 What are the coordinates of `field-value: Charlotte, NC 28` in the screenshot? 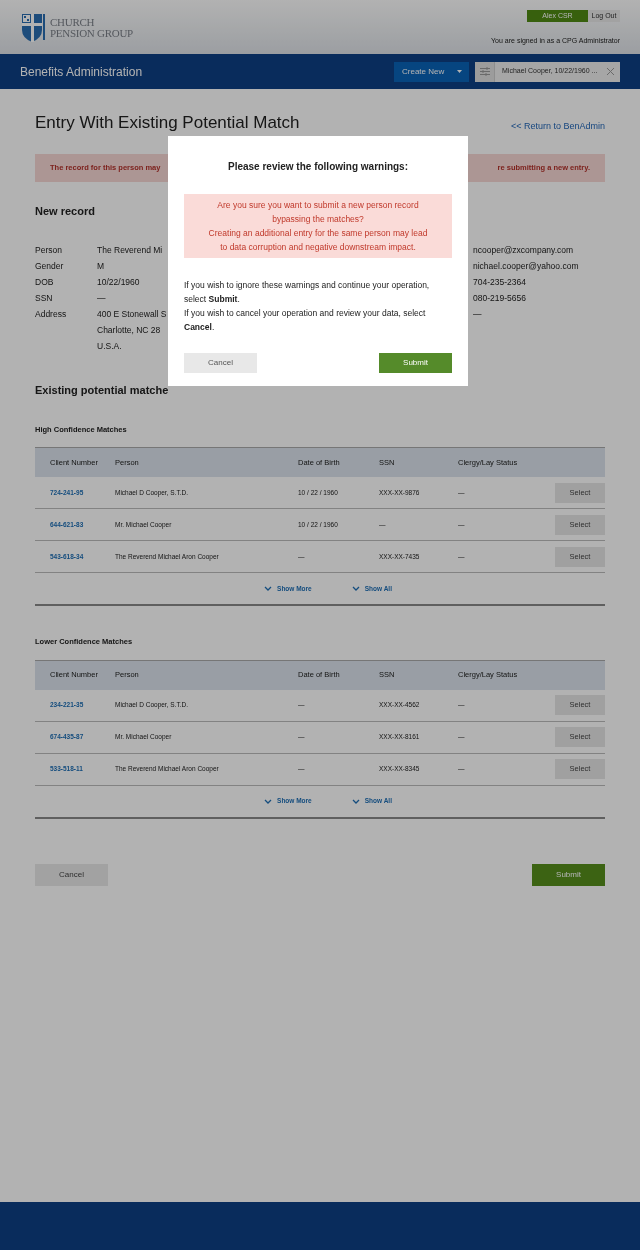 It's located at (129, 330).